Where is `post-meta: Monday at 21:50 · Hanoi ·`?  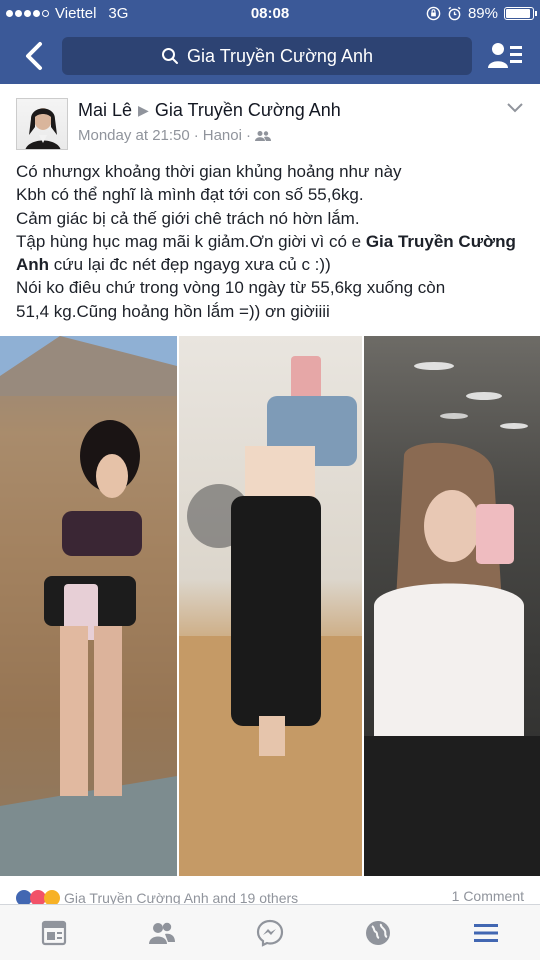 post-meta: Monday at 21:50 · Hanoi · is located at coordinates (174, 135).